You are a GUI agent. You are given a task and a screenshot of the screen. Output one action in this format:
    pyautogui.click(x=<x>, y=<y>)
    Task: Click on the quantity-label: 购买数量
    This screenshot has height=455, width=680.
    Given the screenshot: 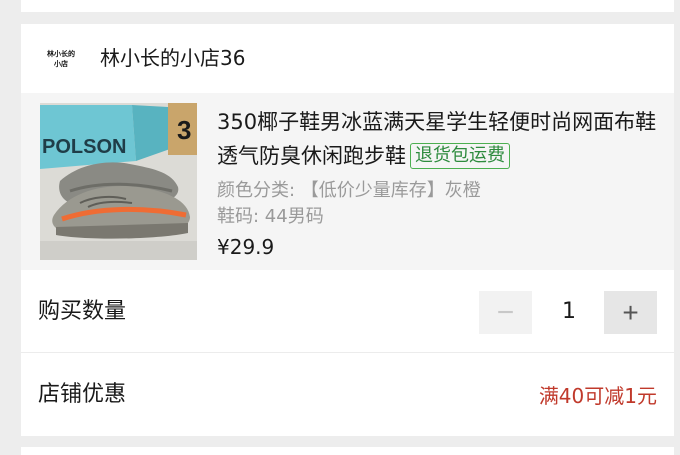 What is the action you would take?
    pyautogui.click(x=82, y=311)
    